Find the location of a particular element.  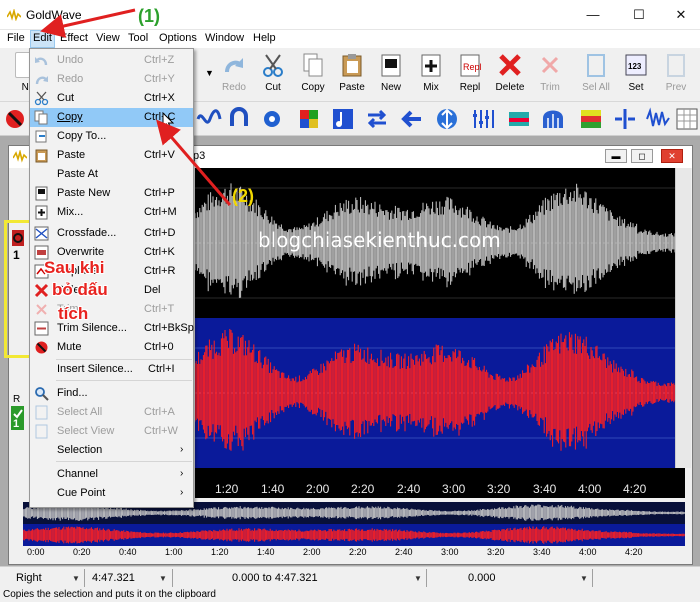

marker-step-2: (2) is located at coordinates (243, 196).